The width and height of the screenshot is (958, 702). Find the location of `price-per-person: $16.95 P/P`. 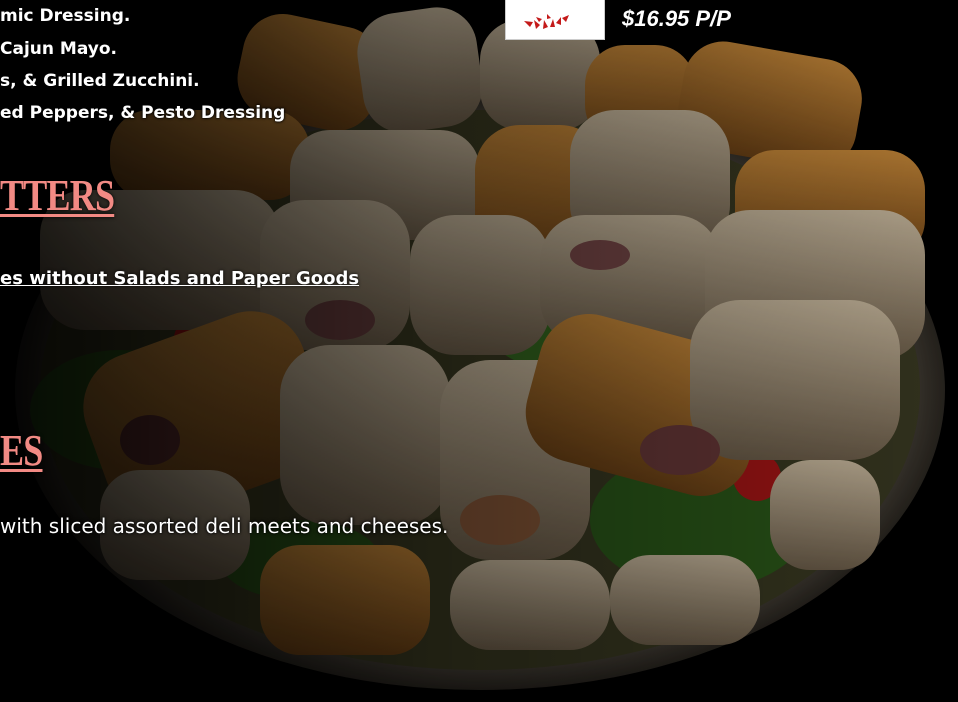

price-per-person: $16.95 P/P is located at coordinates (676, 18).